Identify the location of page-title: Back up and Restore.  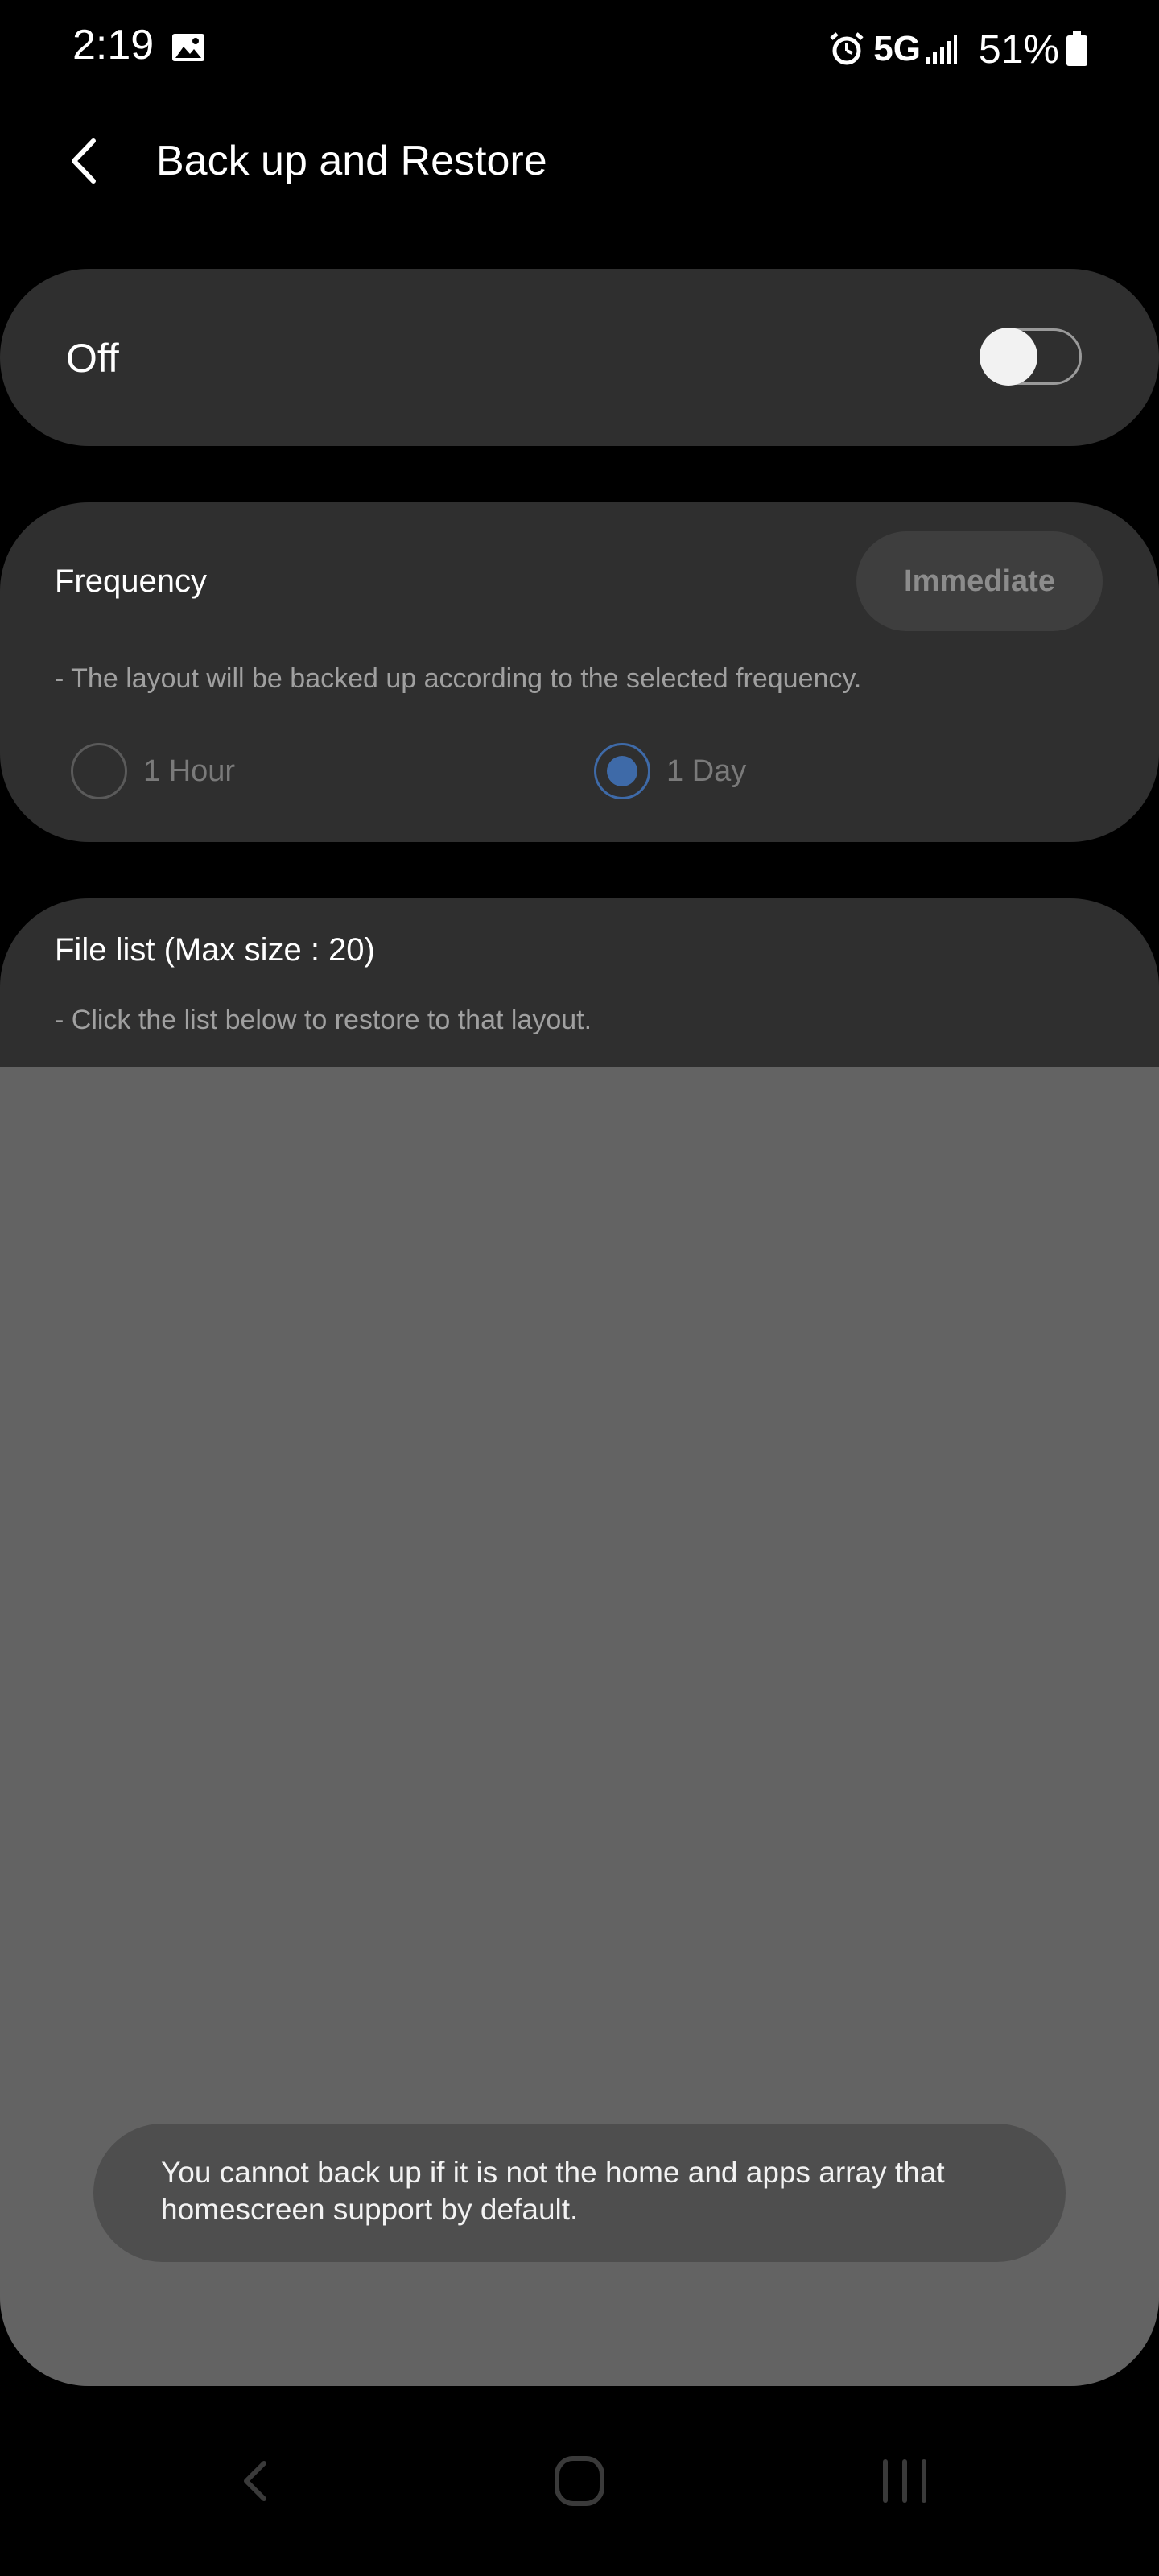
(351, 161).